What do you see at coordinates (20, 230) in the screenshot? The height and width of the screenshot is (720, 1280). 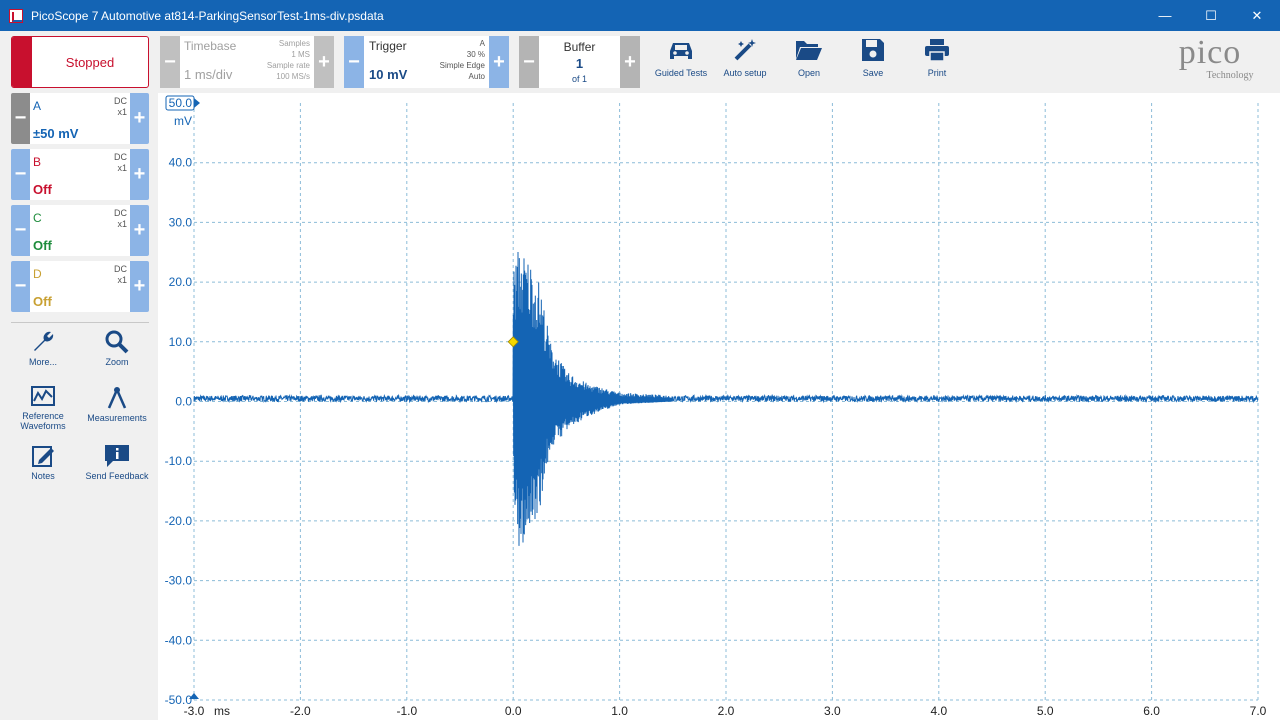 I see `channel-c-range-decrease: −` at bounding box center [20, 230].